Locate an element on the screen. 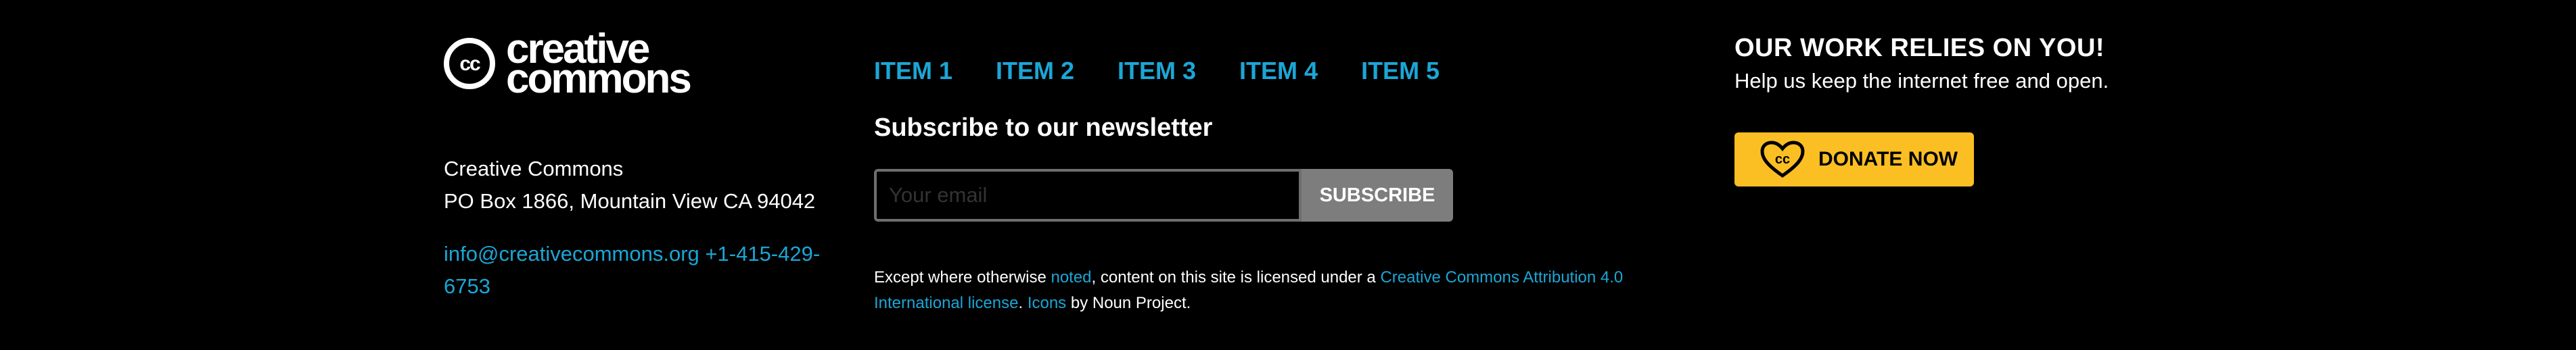 The image size is (2576, 350). contact-block: info@creativecommons.org +1-415-429-6753 is located at coordinates (633, 270).